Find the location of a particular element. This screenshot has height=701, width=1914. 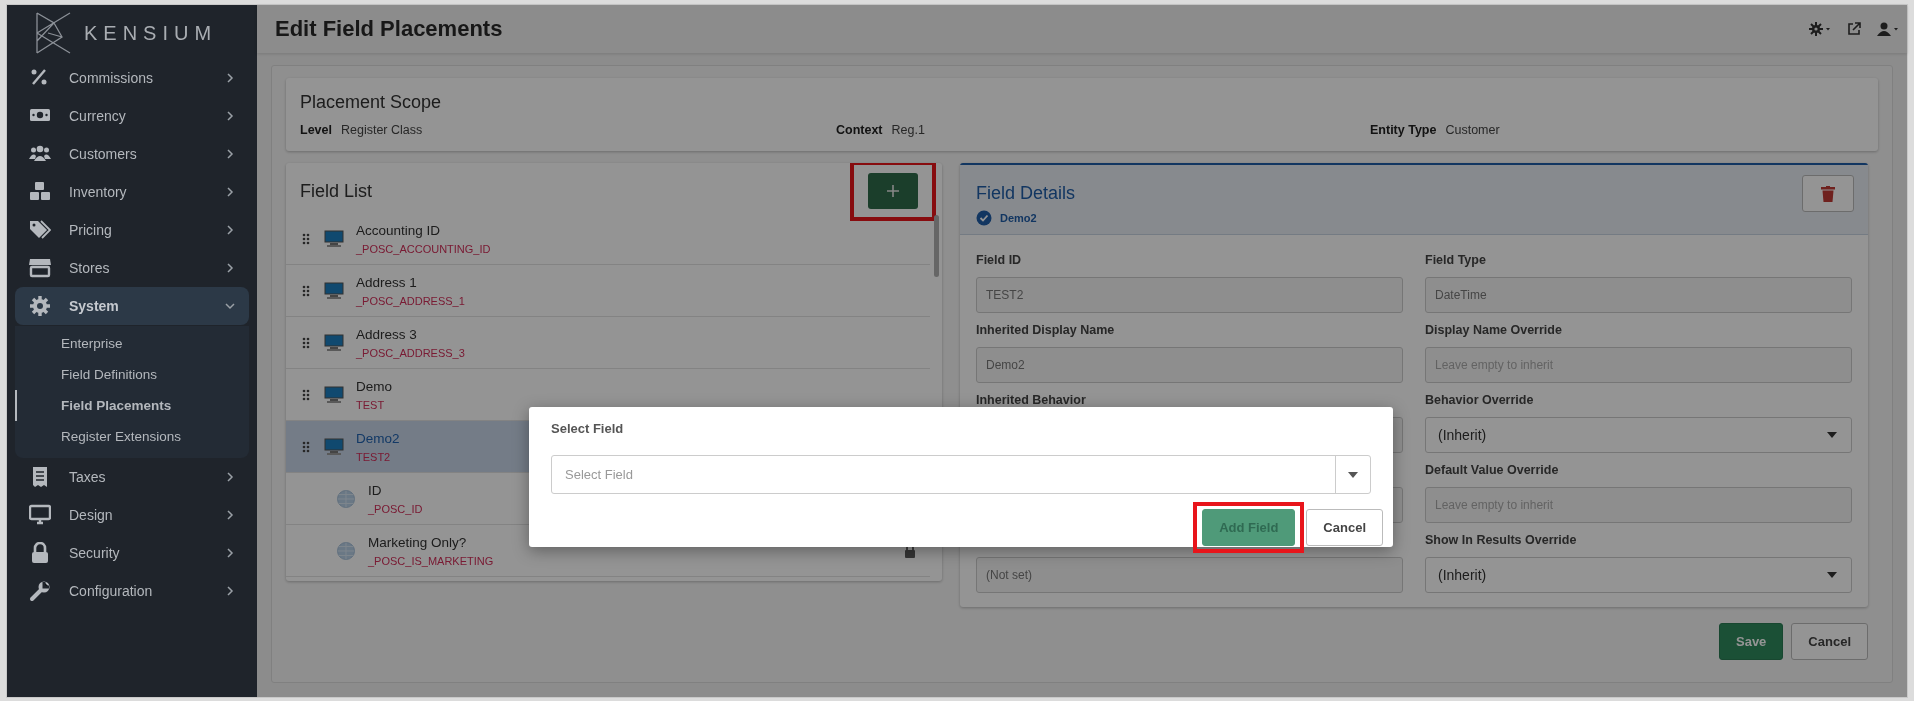

selected-field-name: Demo2 is located at coordinates (1018, 218).